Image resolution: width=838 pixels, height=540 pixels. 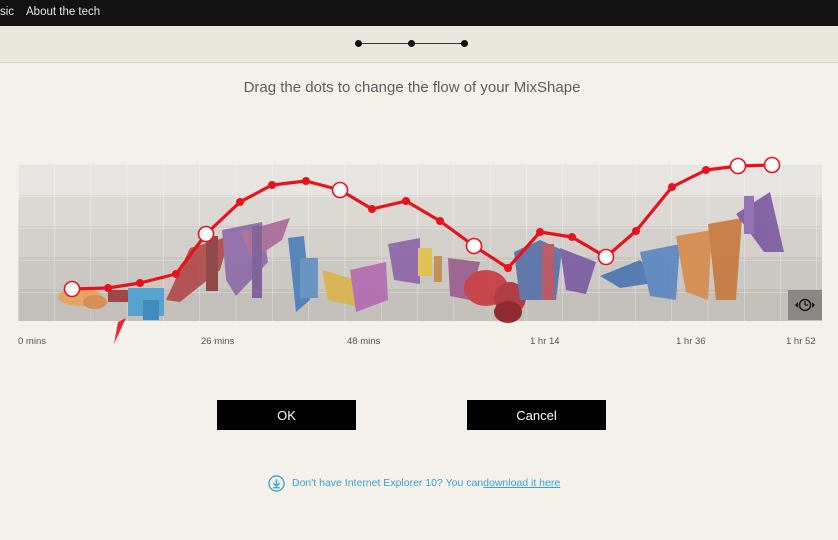 What do you see at coordinates (63, 12) in the screenshot?
I see `nav-about-tech-link: About the tech` at bounding box center [63, 12].